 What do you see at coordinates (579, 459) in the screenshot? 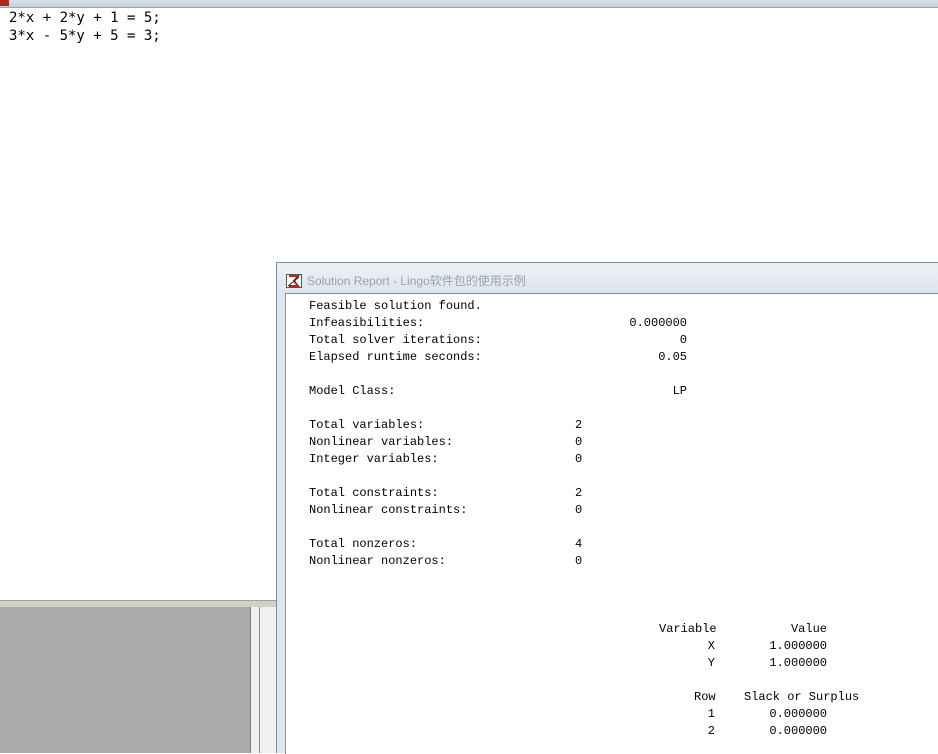
I see `integer-variables-value: 0` at bounding box center [579, 459].